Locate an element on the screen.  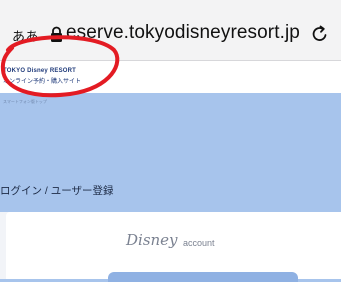
annotation-circle is located at coordinates (60, 66).